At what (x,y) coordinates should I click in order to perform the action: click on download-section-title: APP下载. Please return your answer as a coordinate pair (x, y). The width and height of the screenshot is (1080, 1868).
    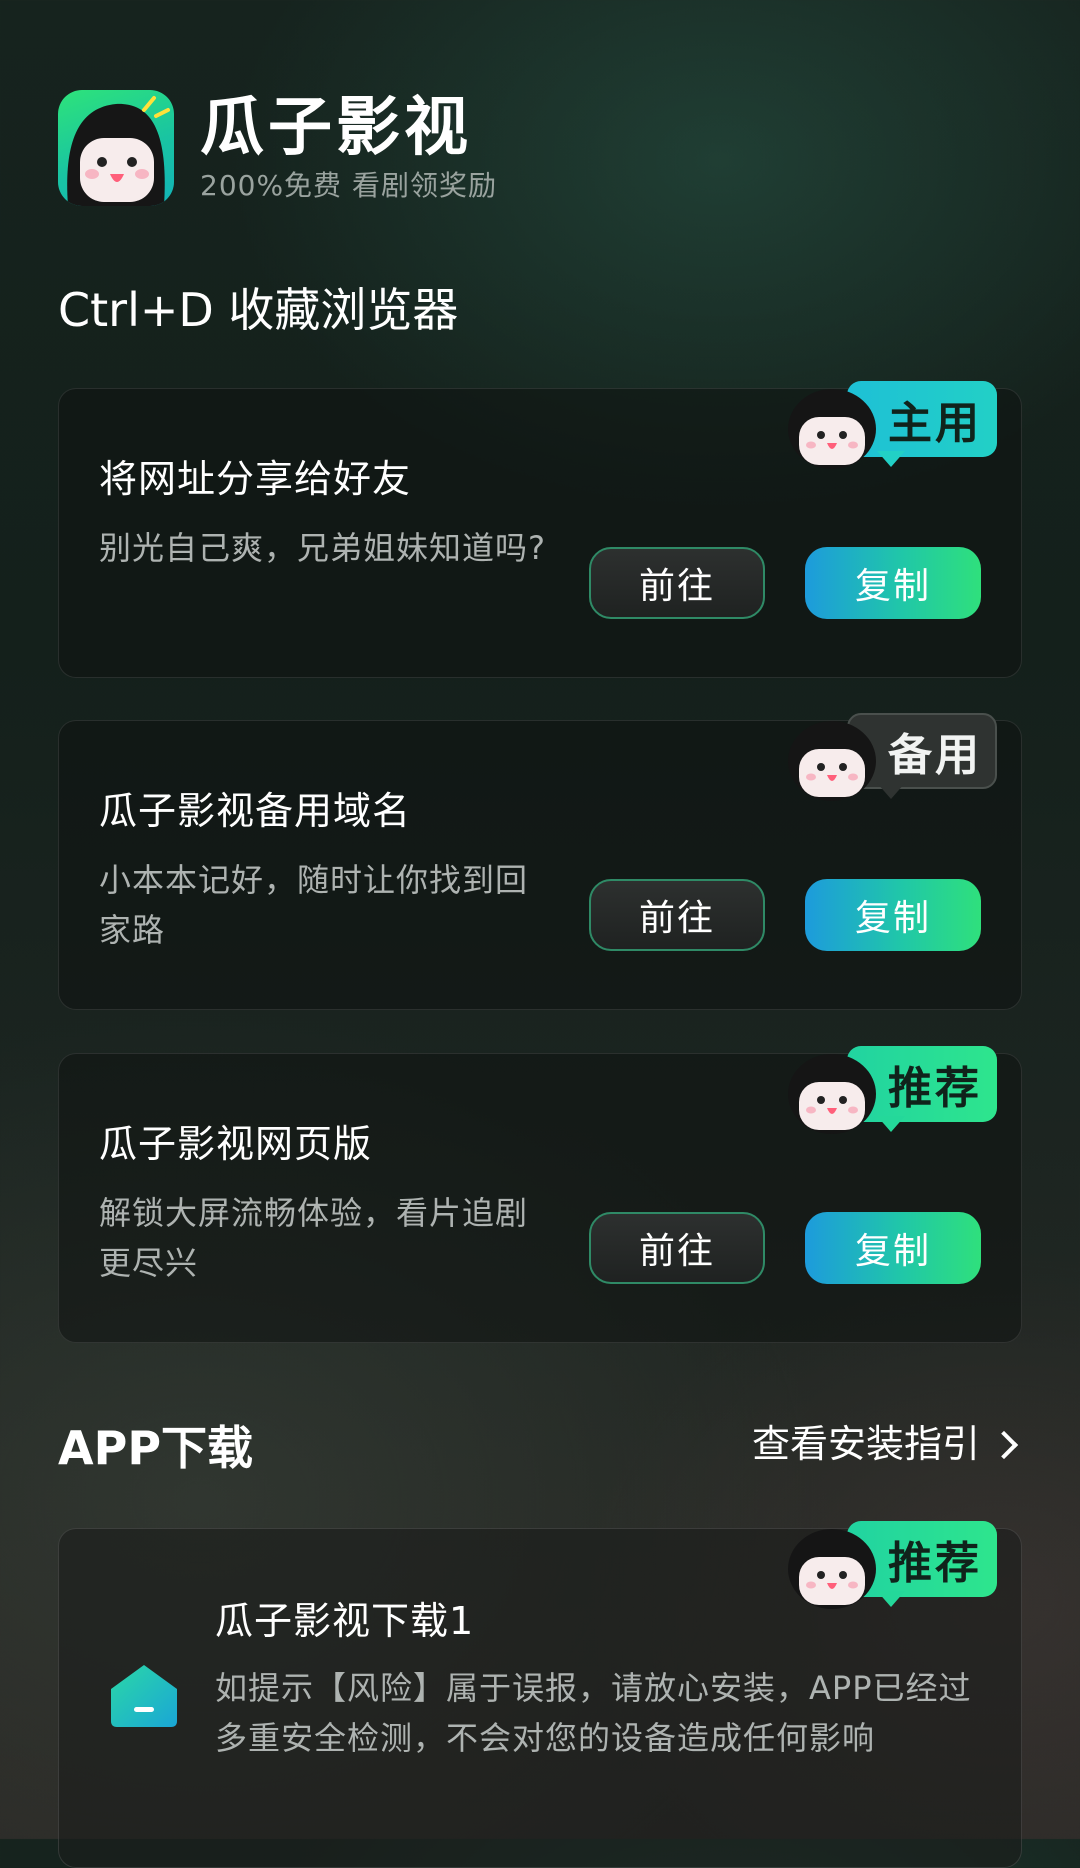
    Looking at the image, I should click on (156, 1448).